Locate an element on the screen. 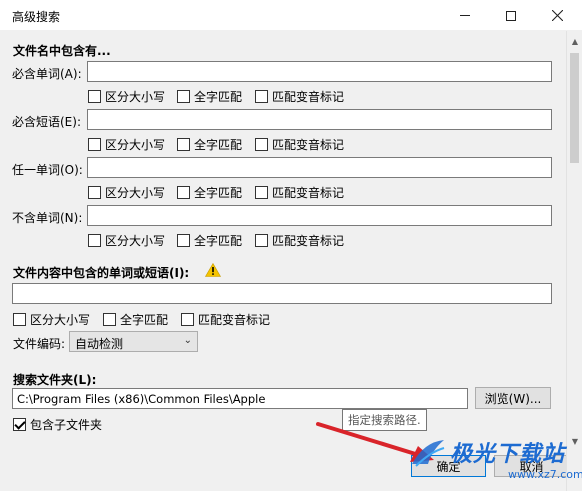 The width and height of the screenshot is (582, 491). must-words-case-checkbox: 区分大小写 is located at coordinates (126, 96).